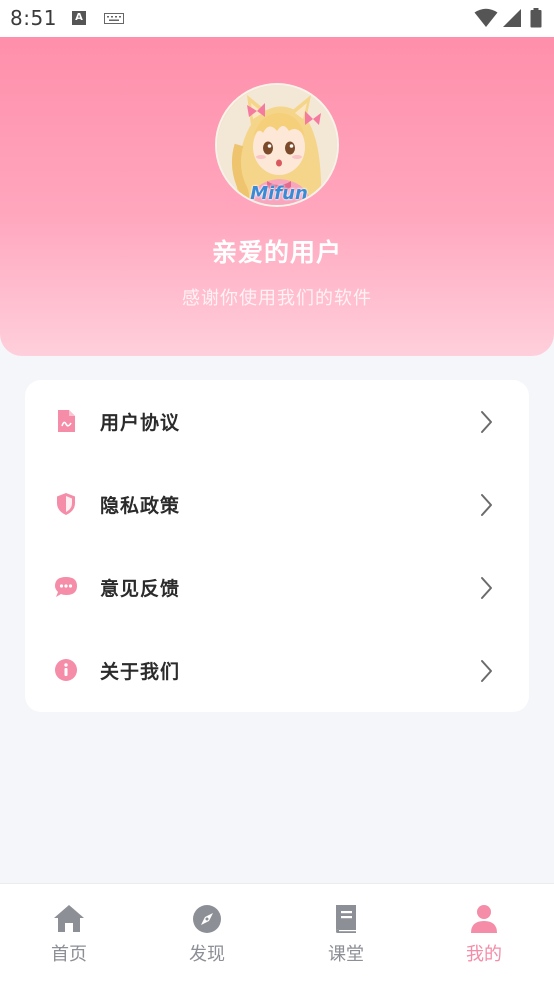  I want to click on menu-label: 关于我们, so click(140, 672).